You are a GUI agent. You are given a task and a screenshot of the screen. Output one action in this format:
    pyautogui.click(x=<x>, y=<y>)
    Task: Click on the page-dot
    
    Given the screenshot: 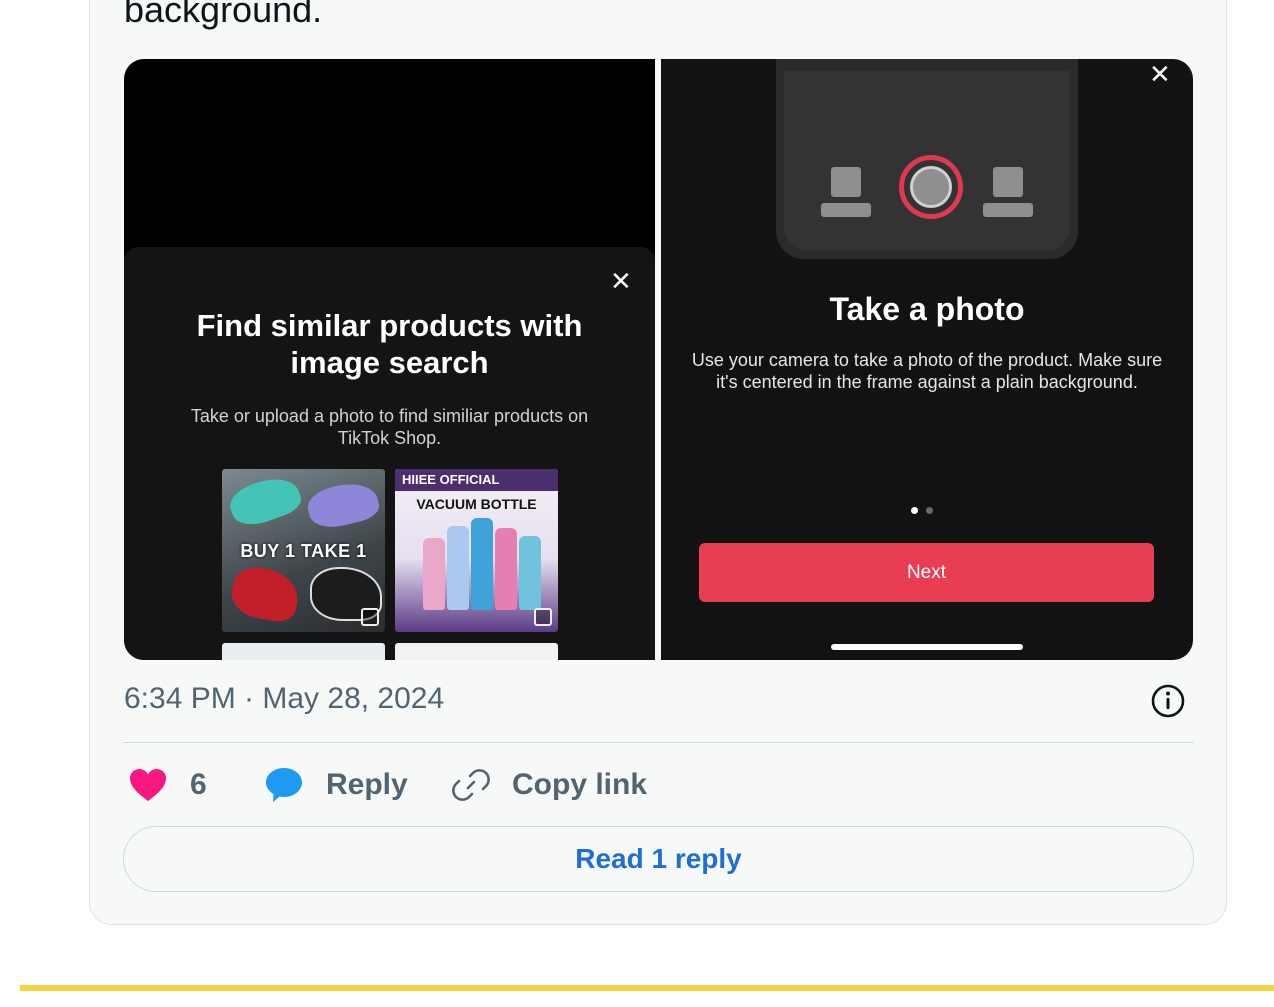 What is the action you would take?
    pyautogui.click(x=929, y=510)
    